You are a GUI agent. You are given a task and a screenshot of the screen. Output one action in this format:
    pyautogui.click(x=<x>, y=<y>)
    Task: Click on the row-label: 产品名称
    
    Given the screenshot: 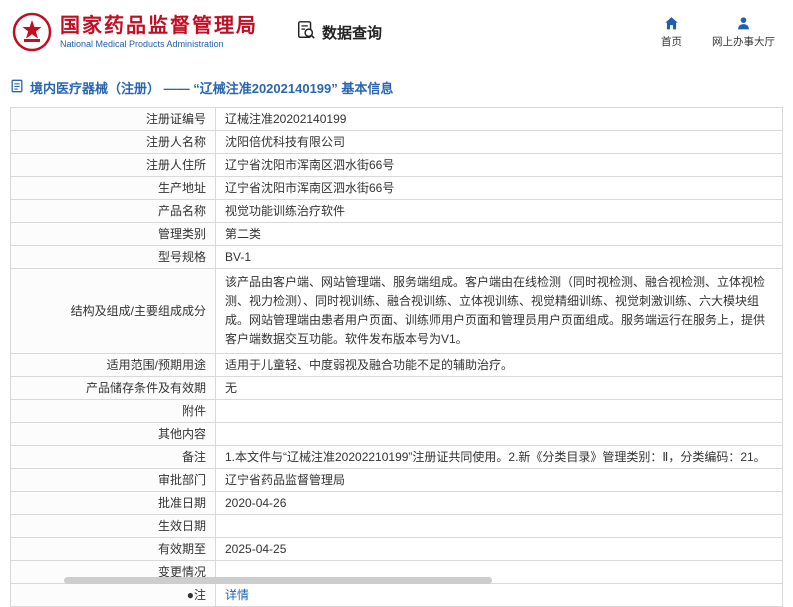 What is the action you would take?
    pyautogui.click(x=113, y=211)
    